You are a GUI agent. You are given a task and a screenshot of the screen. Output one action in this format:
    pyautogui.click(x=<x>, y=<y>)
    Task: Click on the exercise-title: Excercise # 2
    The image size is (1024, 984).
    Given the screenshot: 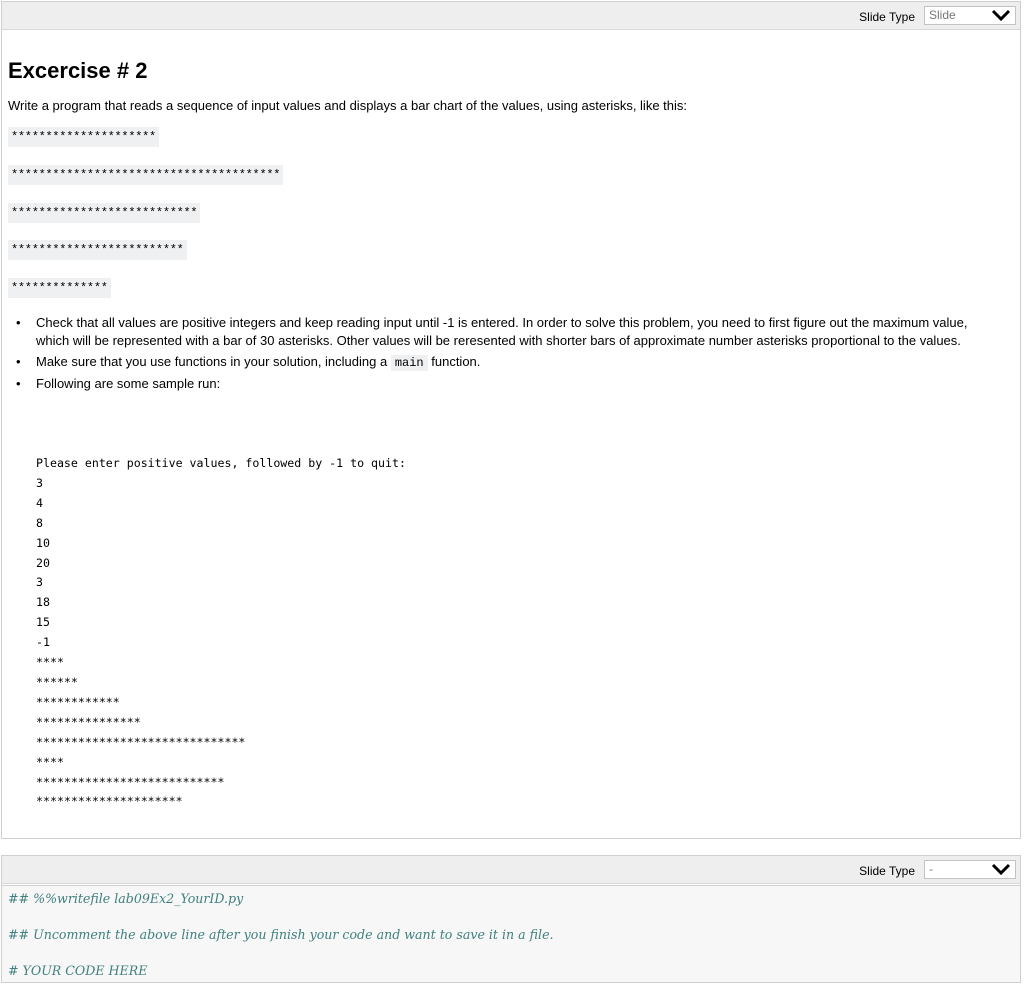 What is the action you would take?
    pyautogui.click(x=78, y=70)
    